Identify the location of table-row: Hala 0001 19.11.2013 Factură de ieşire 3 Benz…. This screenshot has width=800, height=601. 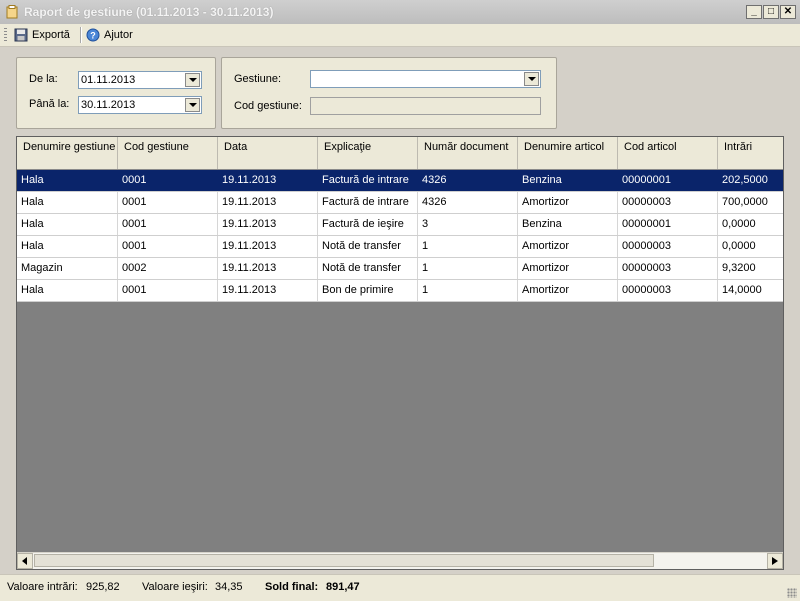
(400, 225).